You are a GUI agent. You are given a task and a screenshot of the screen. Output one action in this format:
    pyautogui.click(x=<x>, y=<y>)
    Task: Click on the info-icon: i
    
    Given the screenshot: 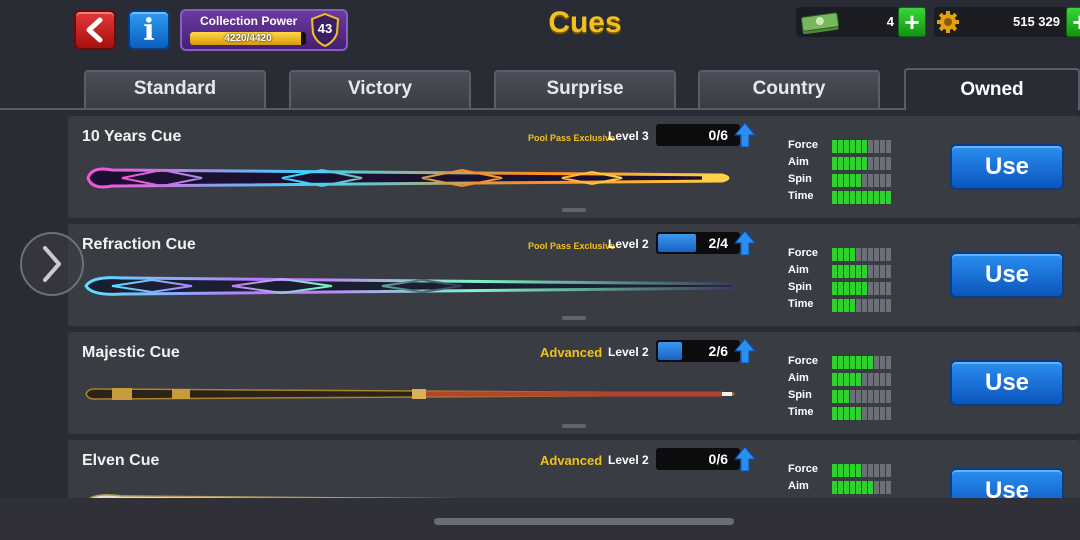 What is the action you would take?
    pyautogui.click(x=149, y=30)
    